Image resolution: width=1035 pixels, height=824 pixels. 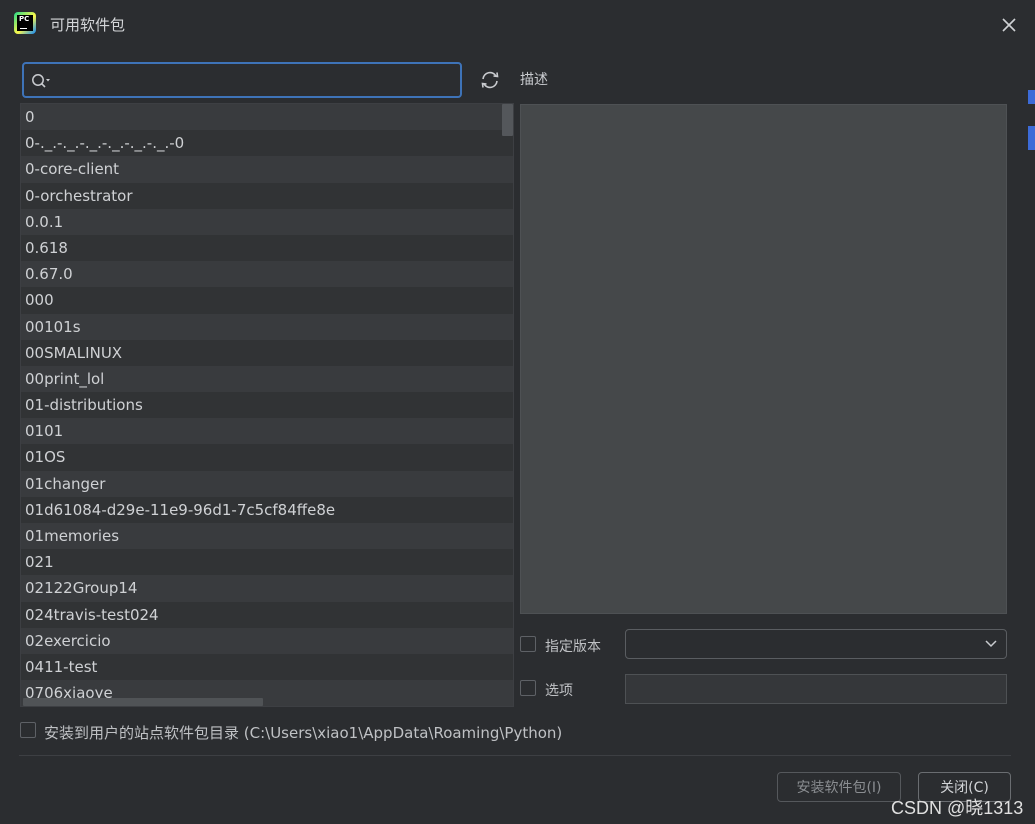 I want to click on install-package-button: 安装软件包(I), so click(x=839, y=787).